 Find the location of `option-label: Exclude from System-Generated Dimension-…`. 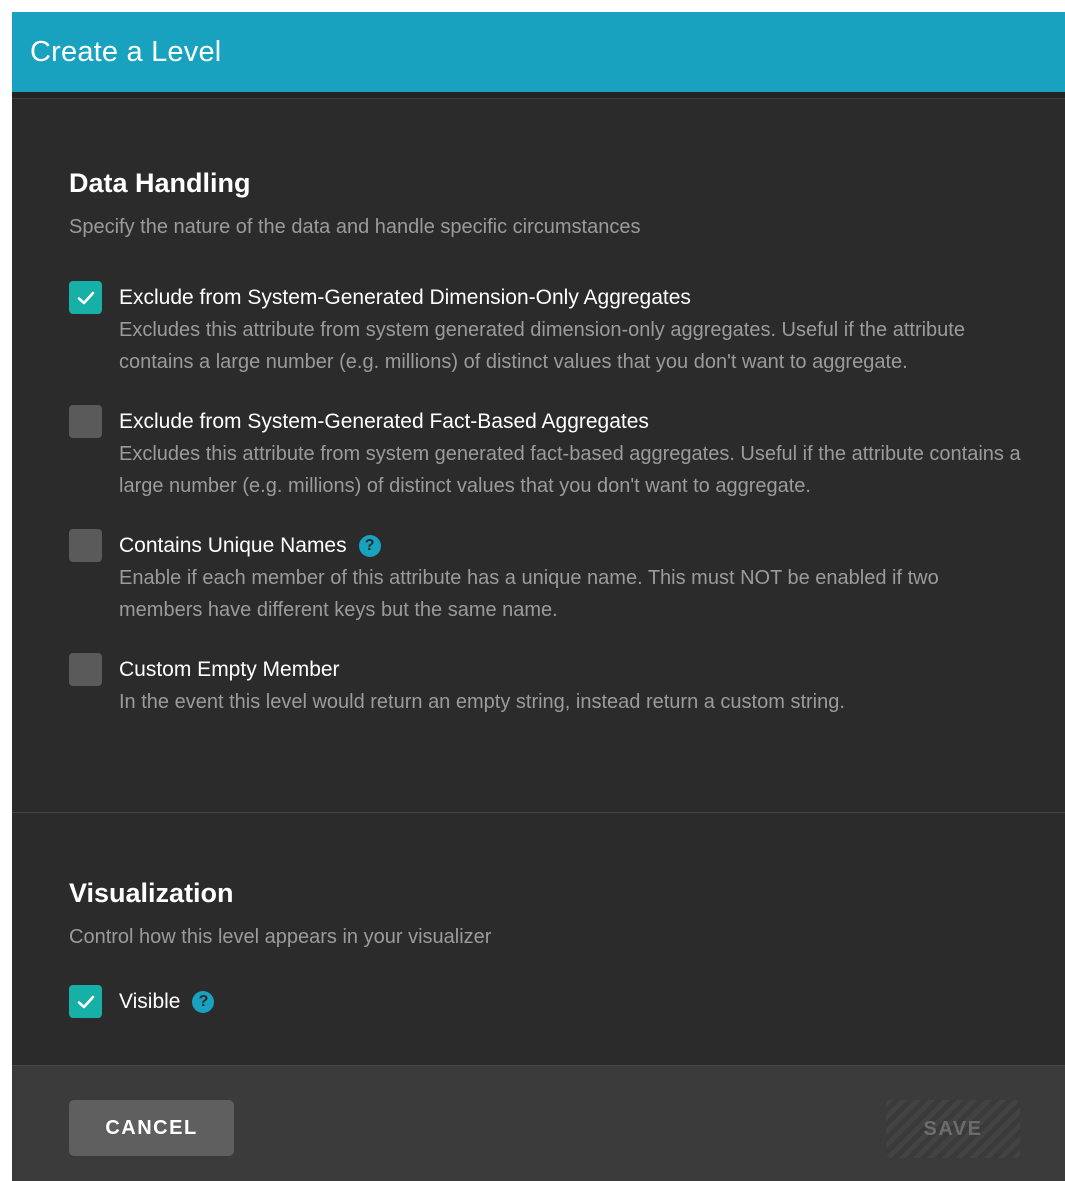

option-label: Exclude from System-Generated Dimension-… is located at coordinates (405, 297).